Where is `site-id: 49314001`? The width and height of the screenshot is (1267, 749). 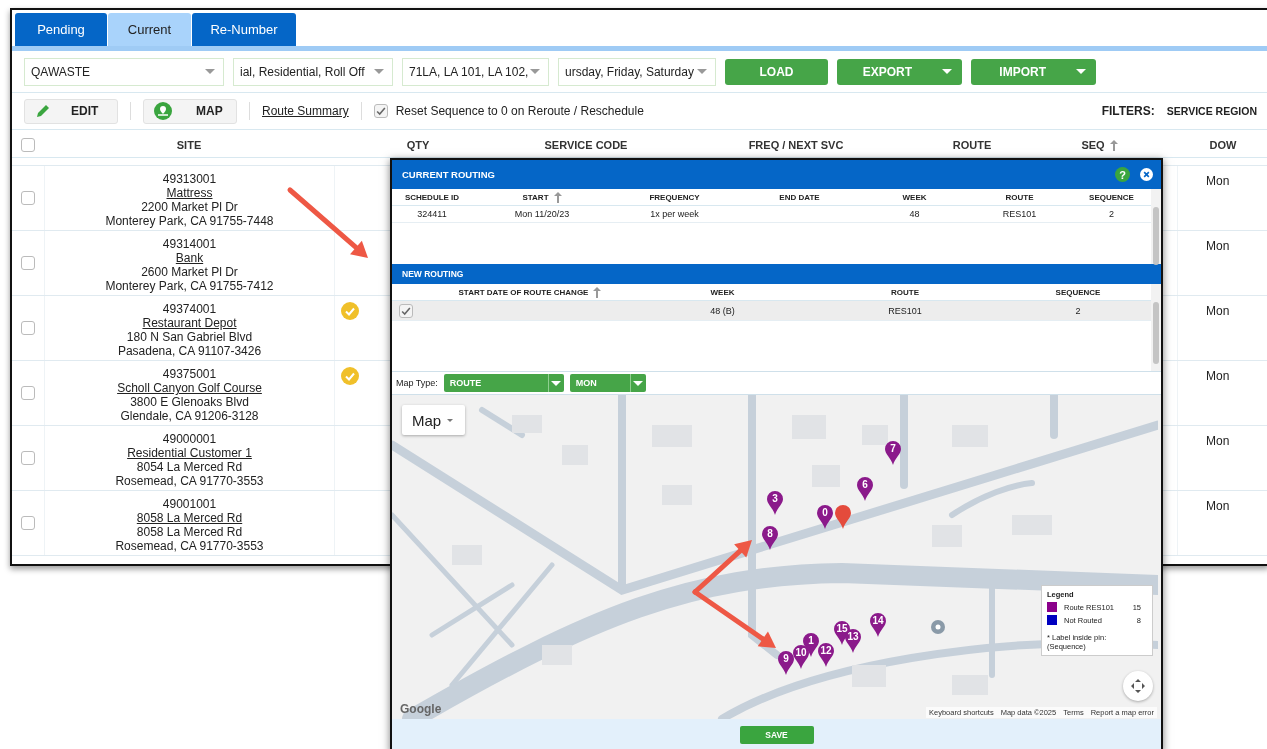
site-id: 49314001 is located at coordinates (189, 244).